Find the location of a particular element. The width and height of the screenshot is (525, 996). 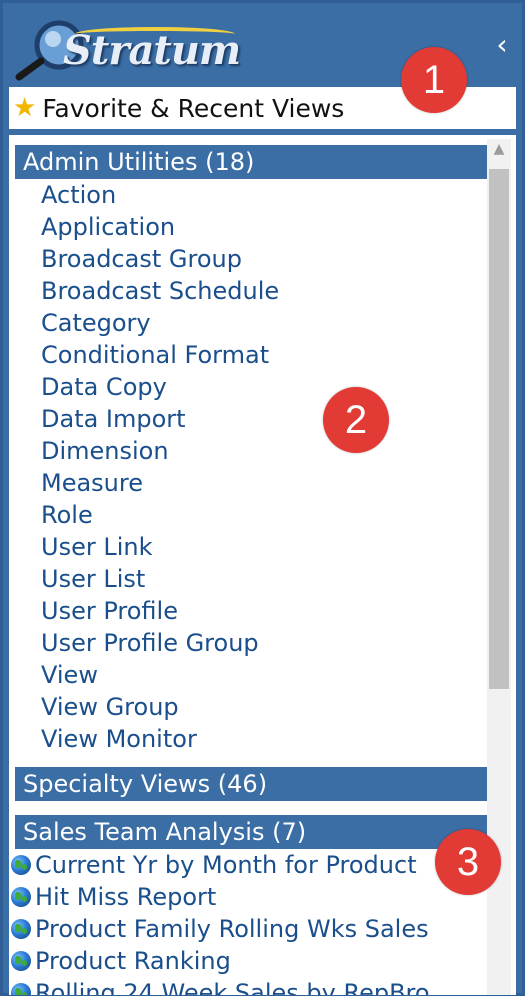

view-item-label: Rolling 24 Week Sales by RepBro is located at coordinates (232, 987).